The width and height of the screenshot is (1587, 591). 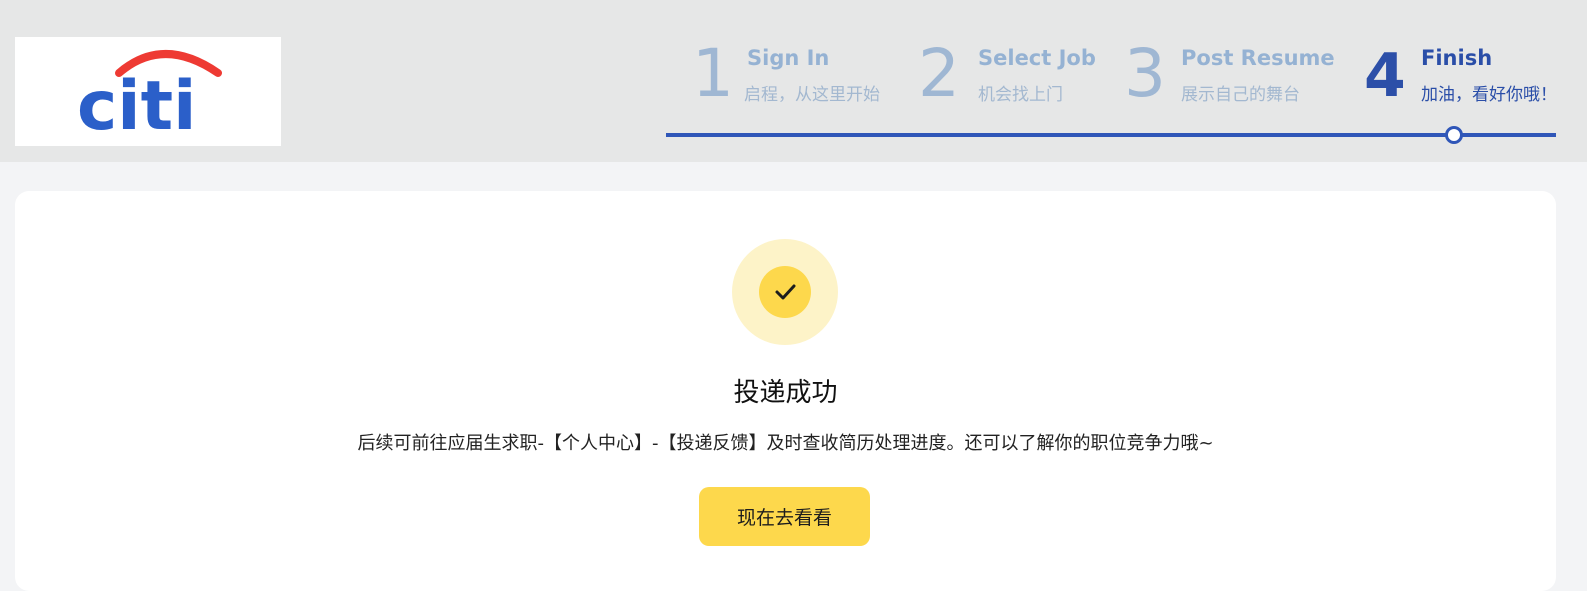 I want to click on step-title: Sign In, so click(x=788, y=58).